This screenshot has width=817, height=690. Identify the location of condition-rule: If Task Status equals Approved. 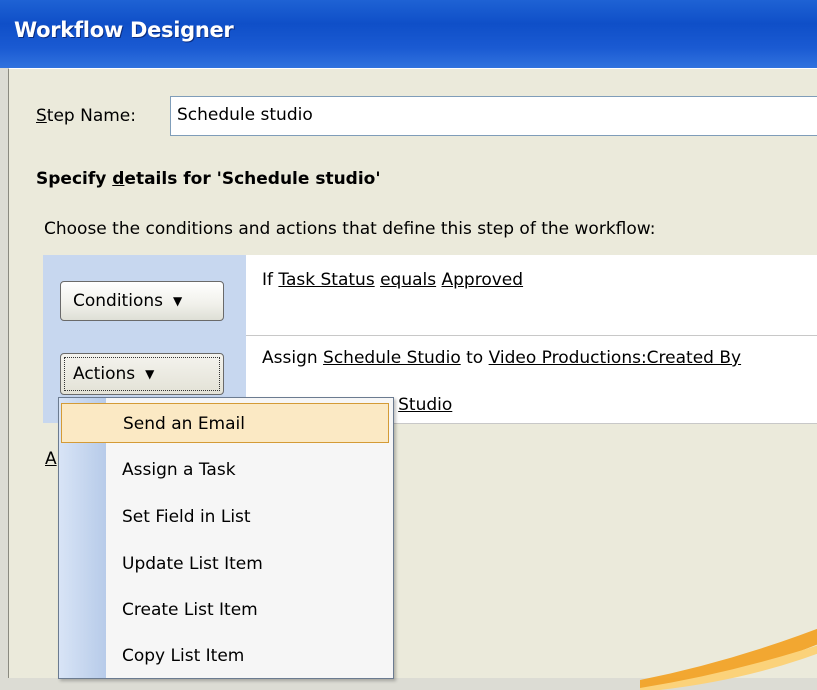
(393, 280).